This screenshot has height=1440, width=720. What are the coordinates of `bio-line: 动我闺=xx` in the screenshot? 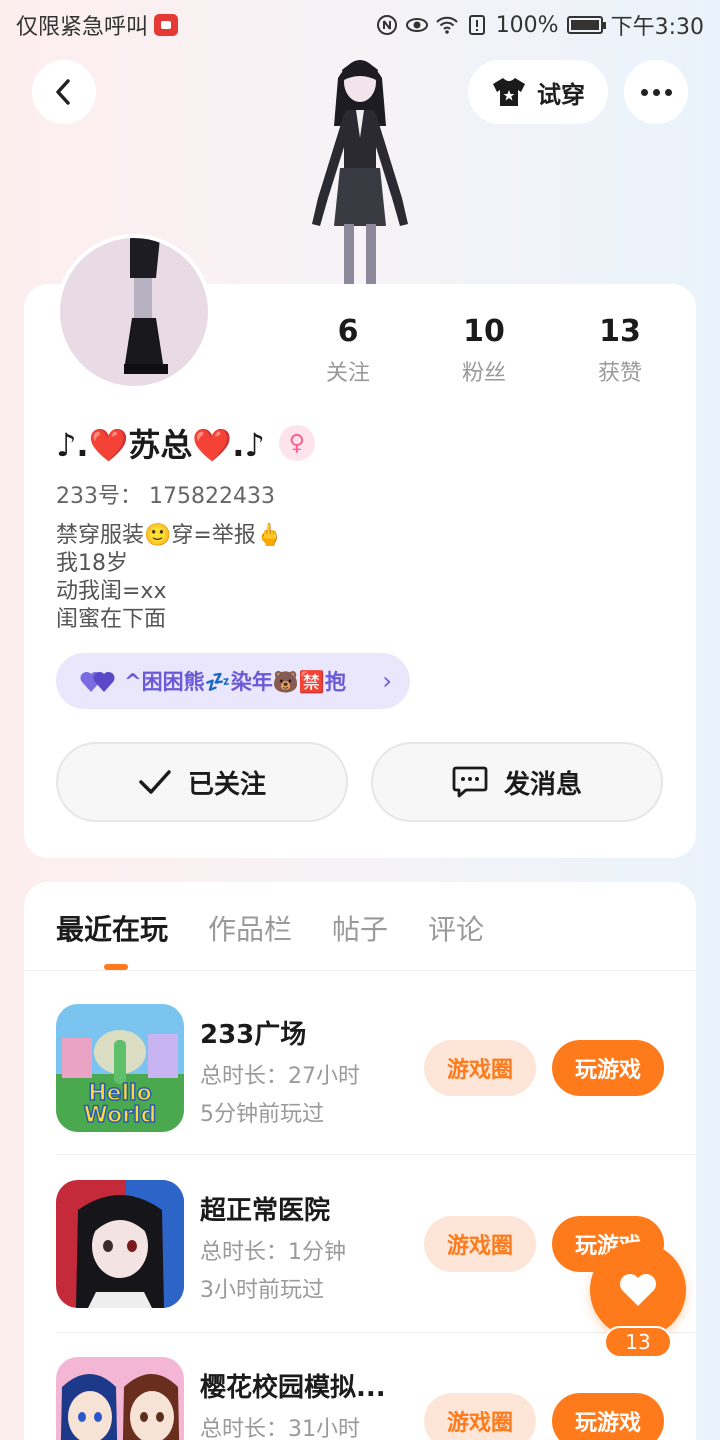 It's located at (111, 591).